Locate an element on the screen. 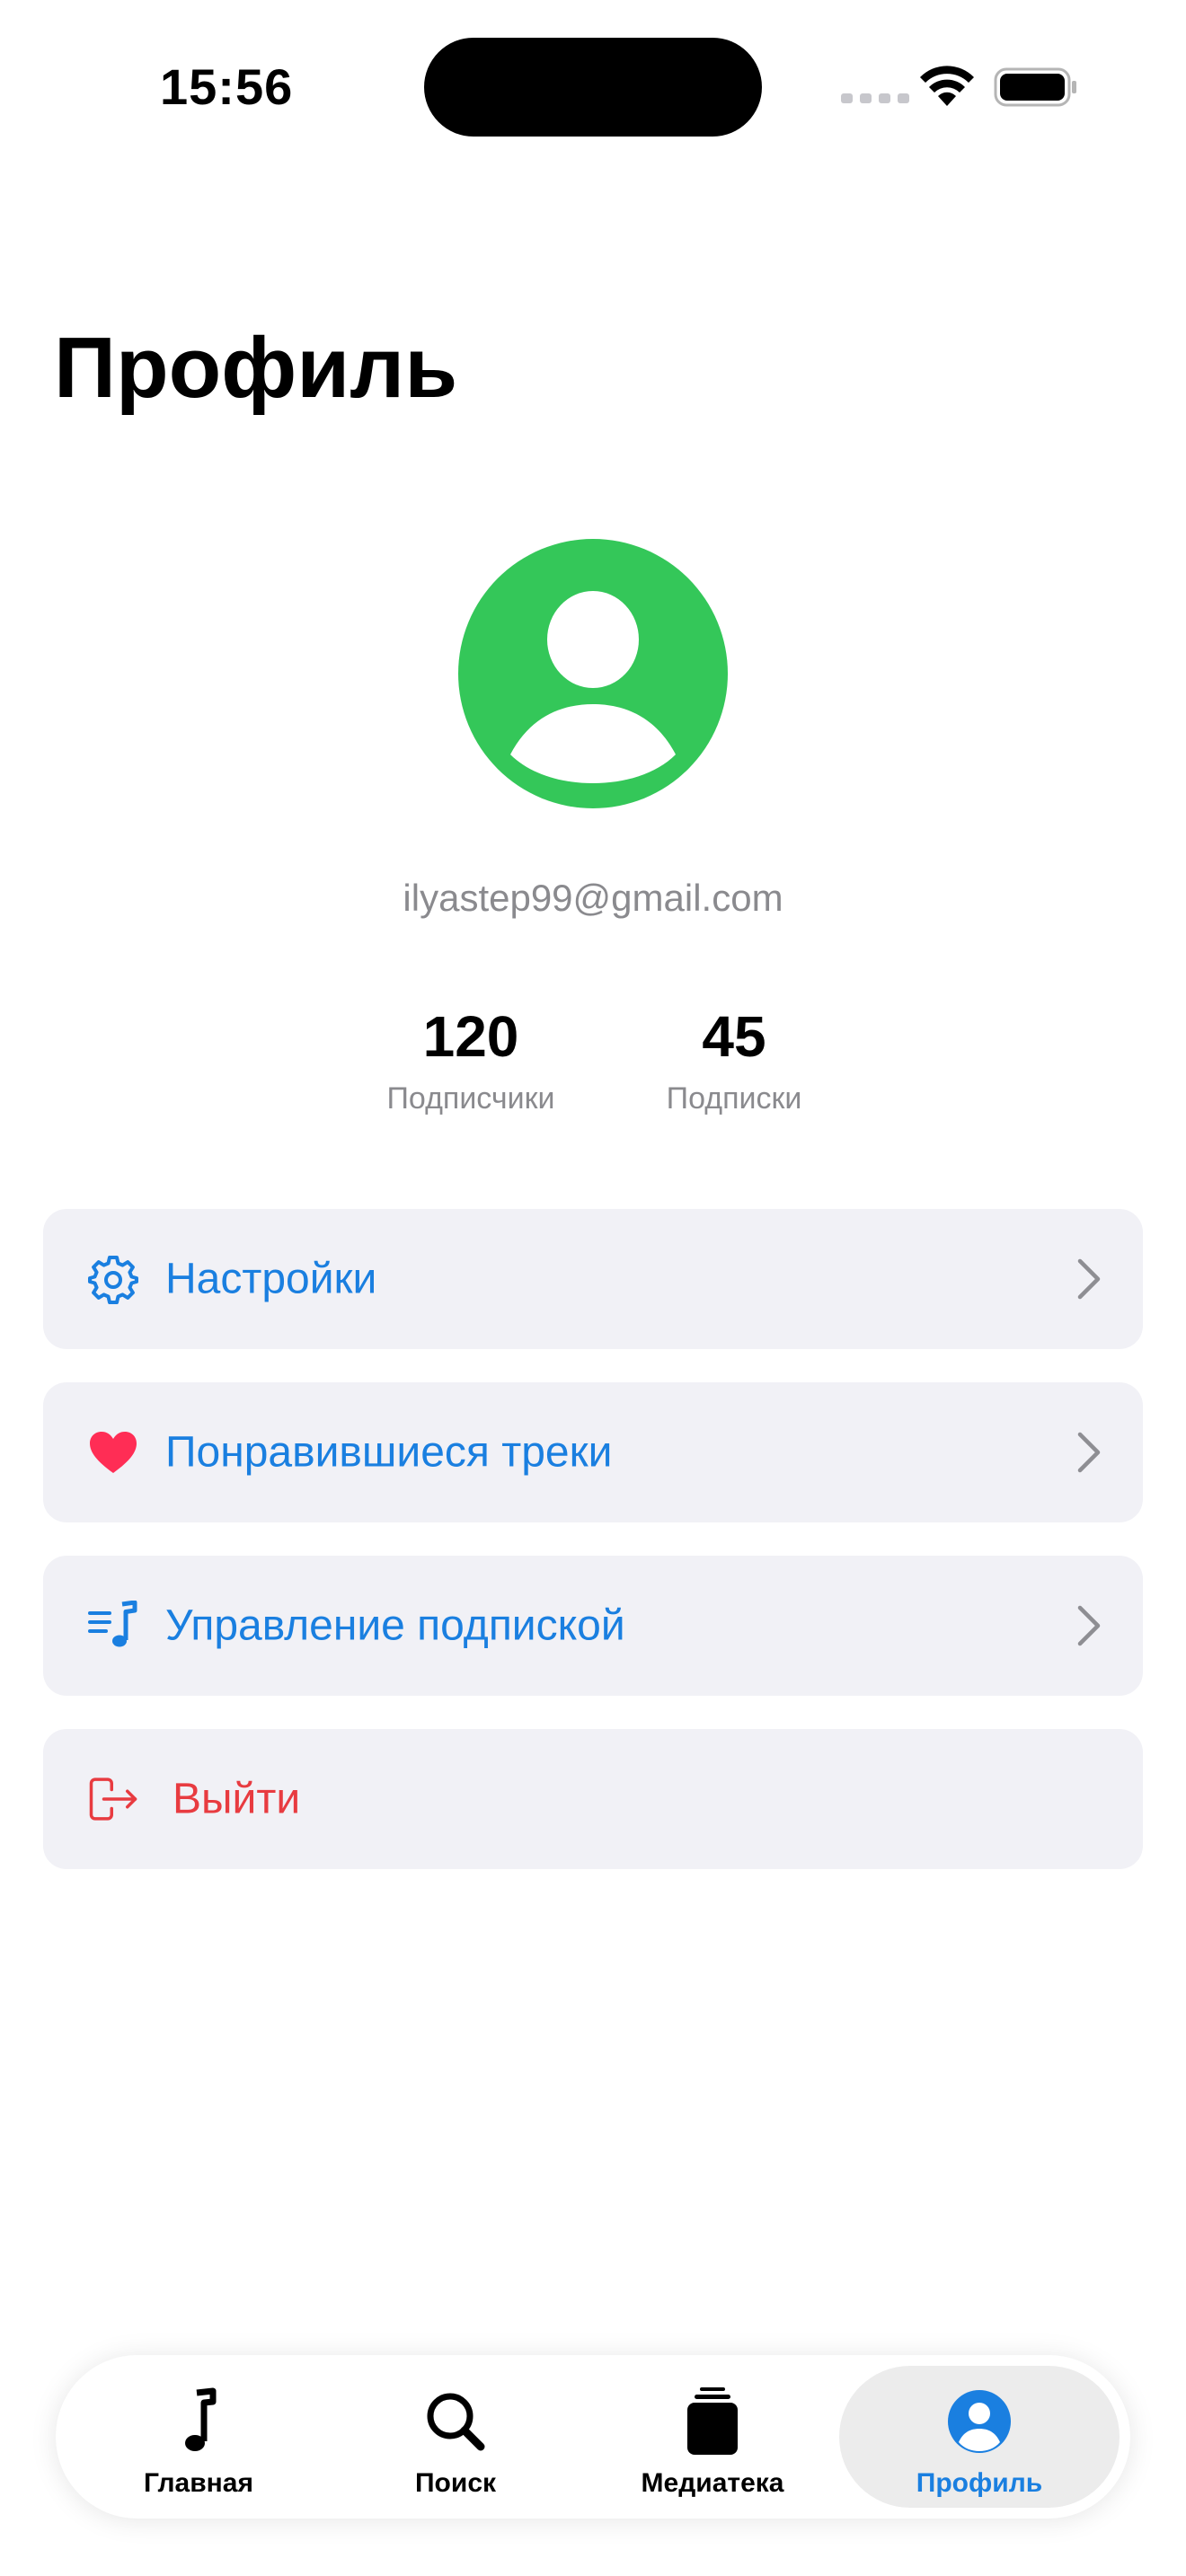 Image resolution: width=1186 pixels, height=2576 pixels. logout-label: Выйти is located at coordinates (237, 1799).